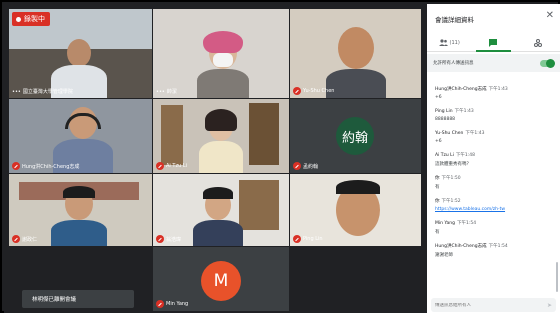 The width and height of the screenshot is (560, 313). What do you see at coordinates (30, 239) in the screenshot?
I see `participant-name: 謝政仁` at bounding box center [30, 239].